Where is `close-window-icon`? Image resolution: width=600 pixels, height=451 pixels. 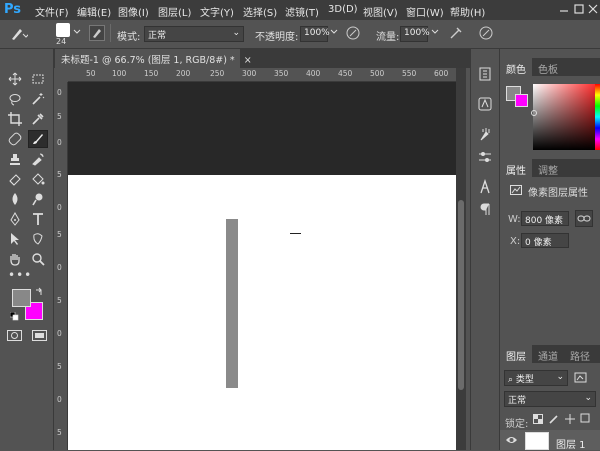
close-window-icon is located at coordinates (593, 9).